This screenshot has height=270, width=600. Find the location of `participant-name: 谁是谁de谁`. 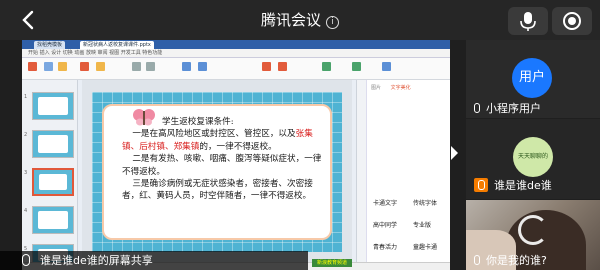

participant-name: 谁是谁de谁 is located at coordinates (513, 185).